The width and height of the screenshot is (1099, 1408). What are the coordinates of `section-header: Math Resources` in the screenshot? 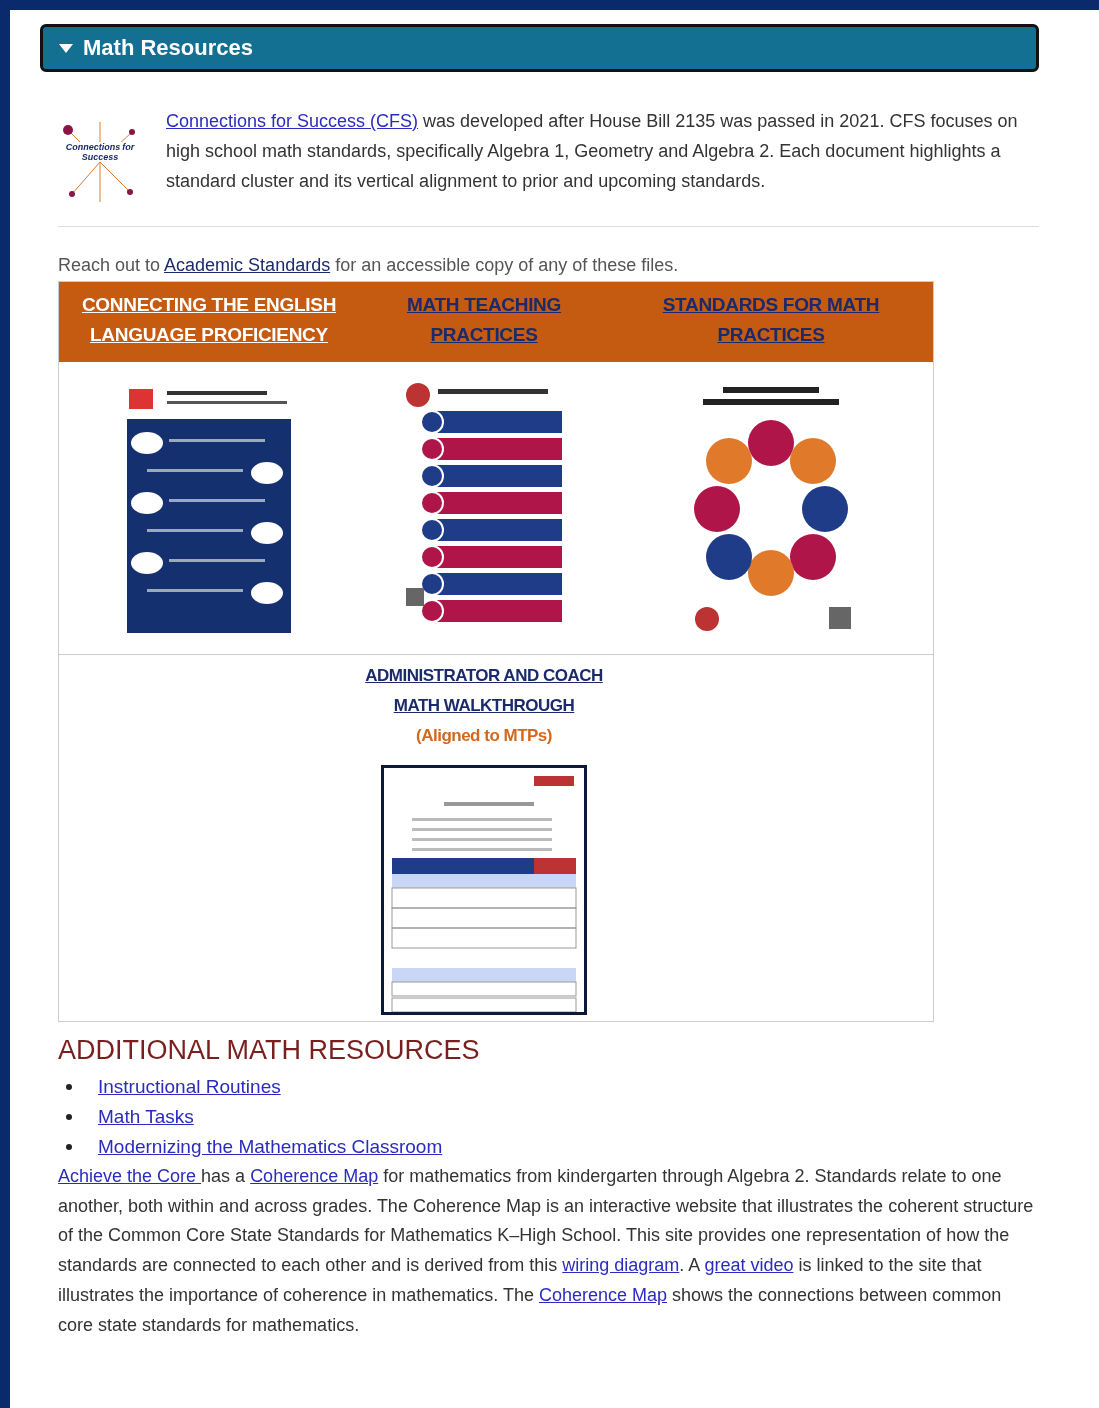 It's located at (539, 48).